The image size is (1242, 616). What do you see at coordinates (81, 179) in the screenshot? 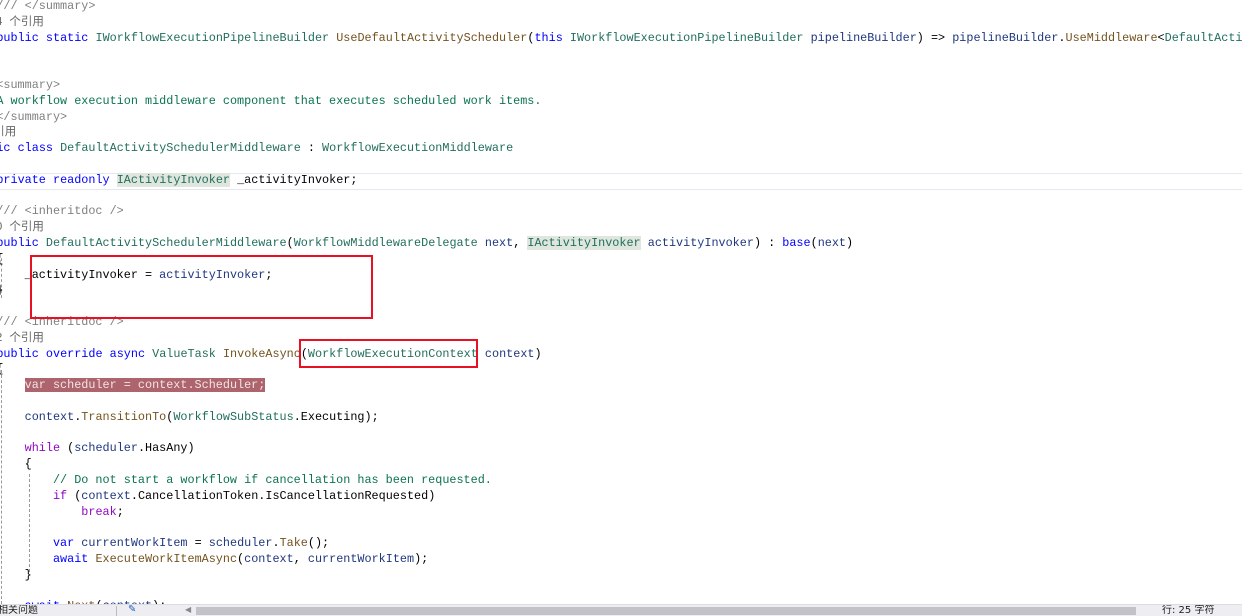
I see `code-token: readonly` at bounding box center [81, 179].